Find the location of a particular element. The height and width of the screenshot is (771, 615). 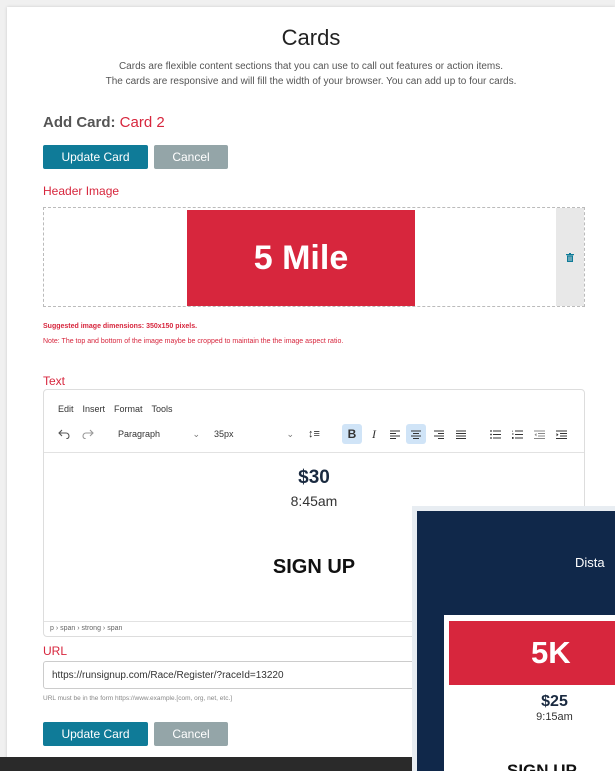

bullet-list-icon is located at coordinates (495, 434).